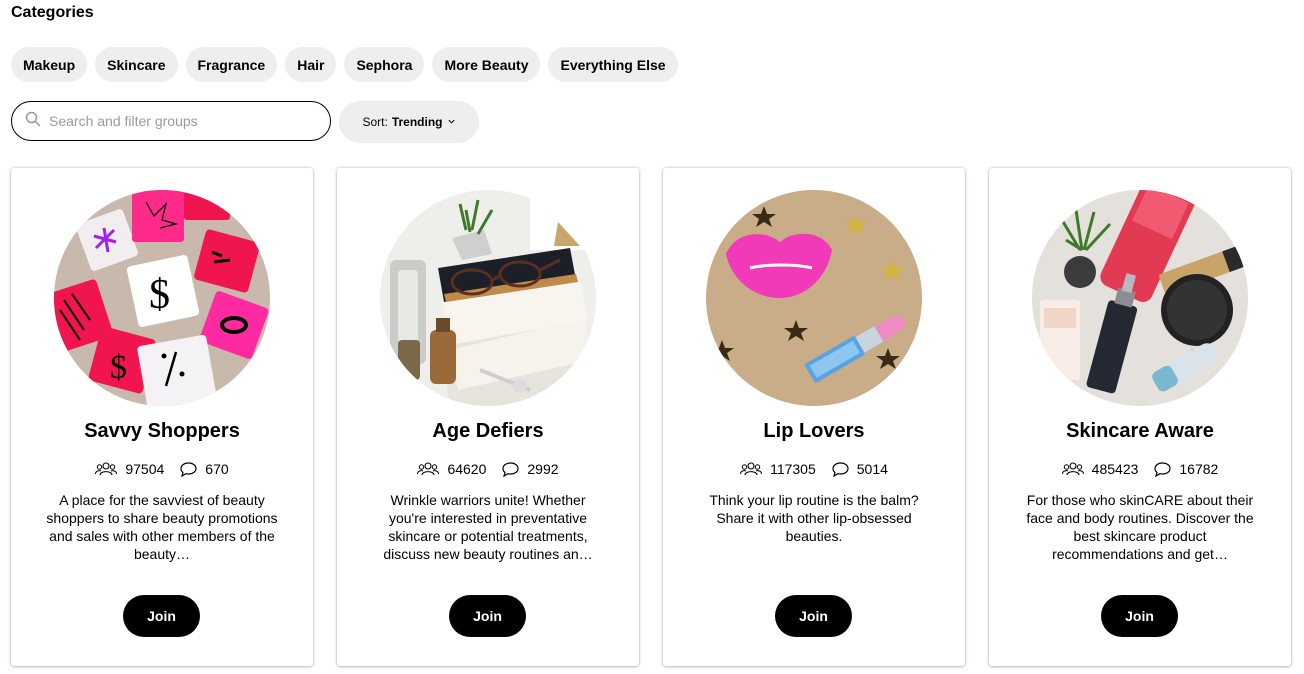 The image size is (1304, 674). Describe the element at coordinates (417, 122) in the screenshot. I see `sort-value: Trending` at that location.